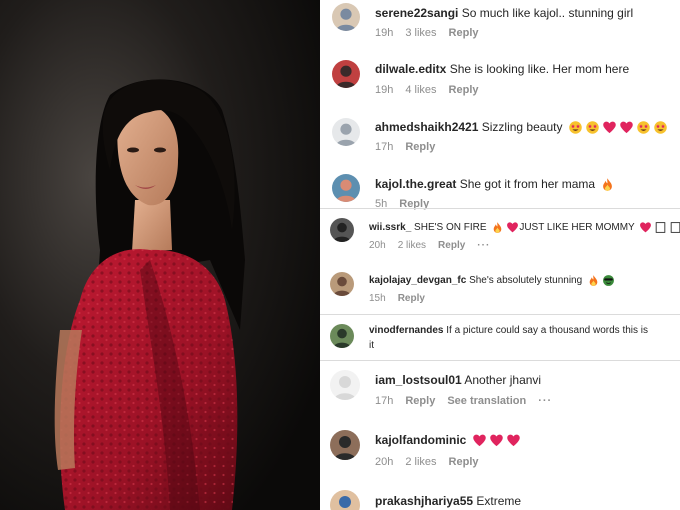  I want to click on smiling-face-with-sunglasses-icon, so click(608, 280).